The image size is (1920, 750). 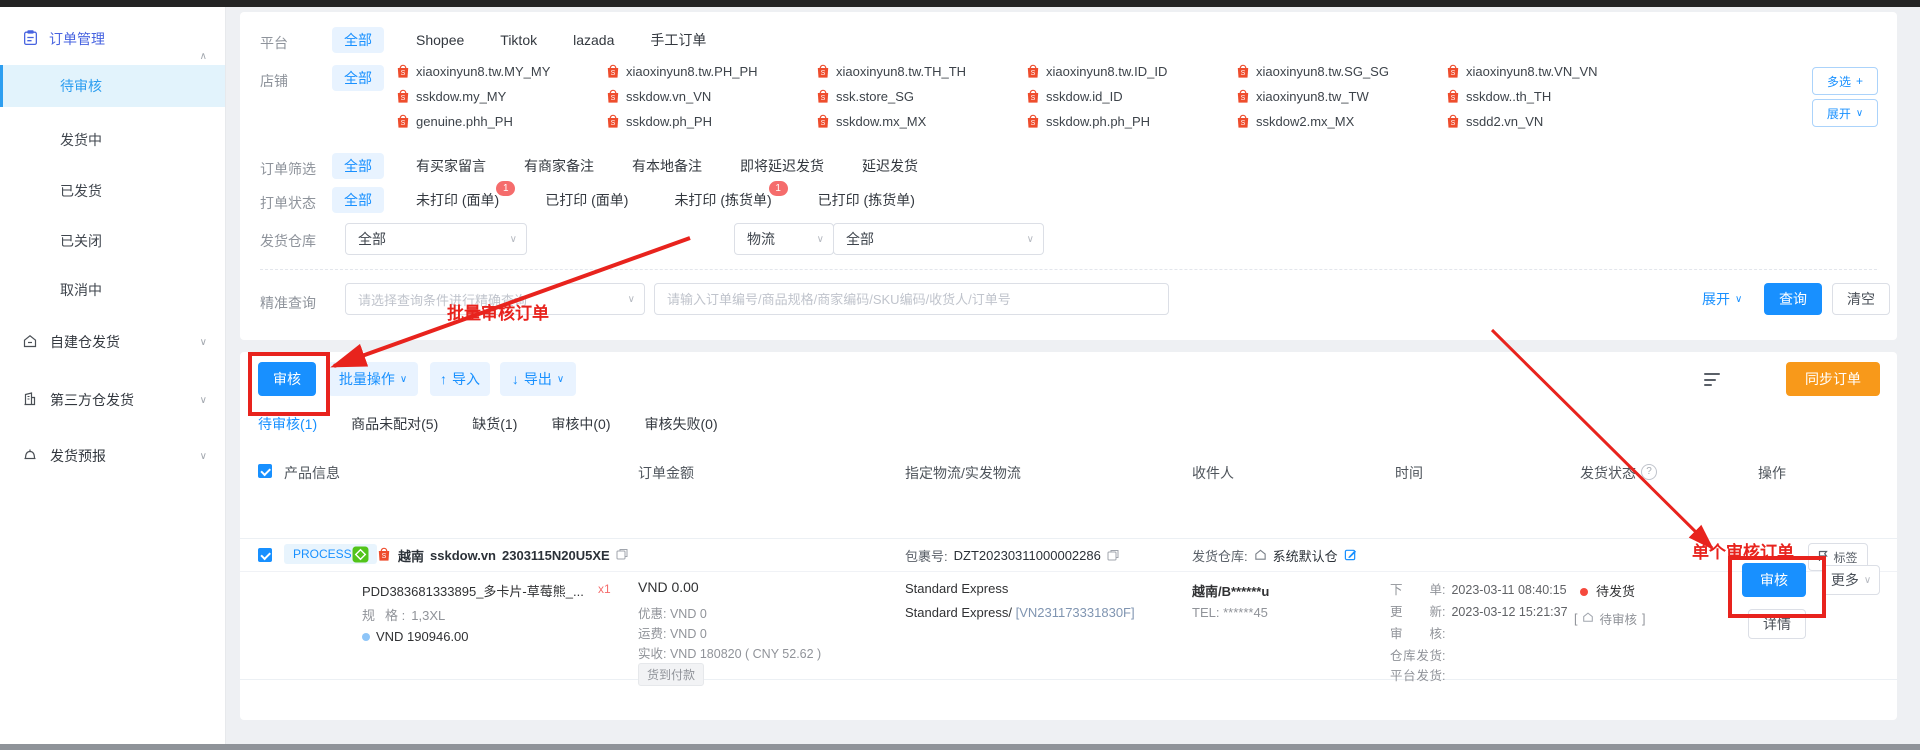 What do you see at coordinates (921, 71) in the screenshot?
I see `shop-item: Sxiaoxinyun8.tw.TH_TH` at bounding box center [921, 71].